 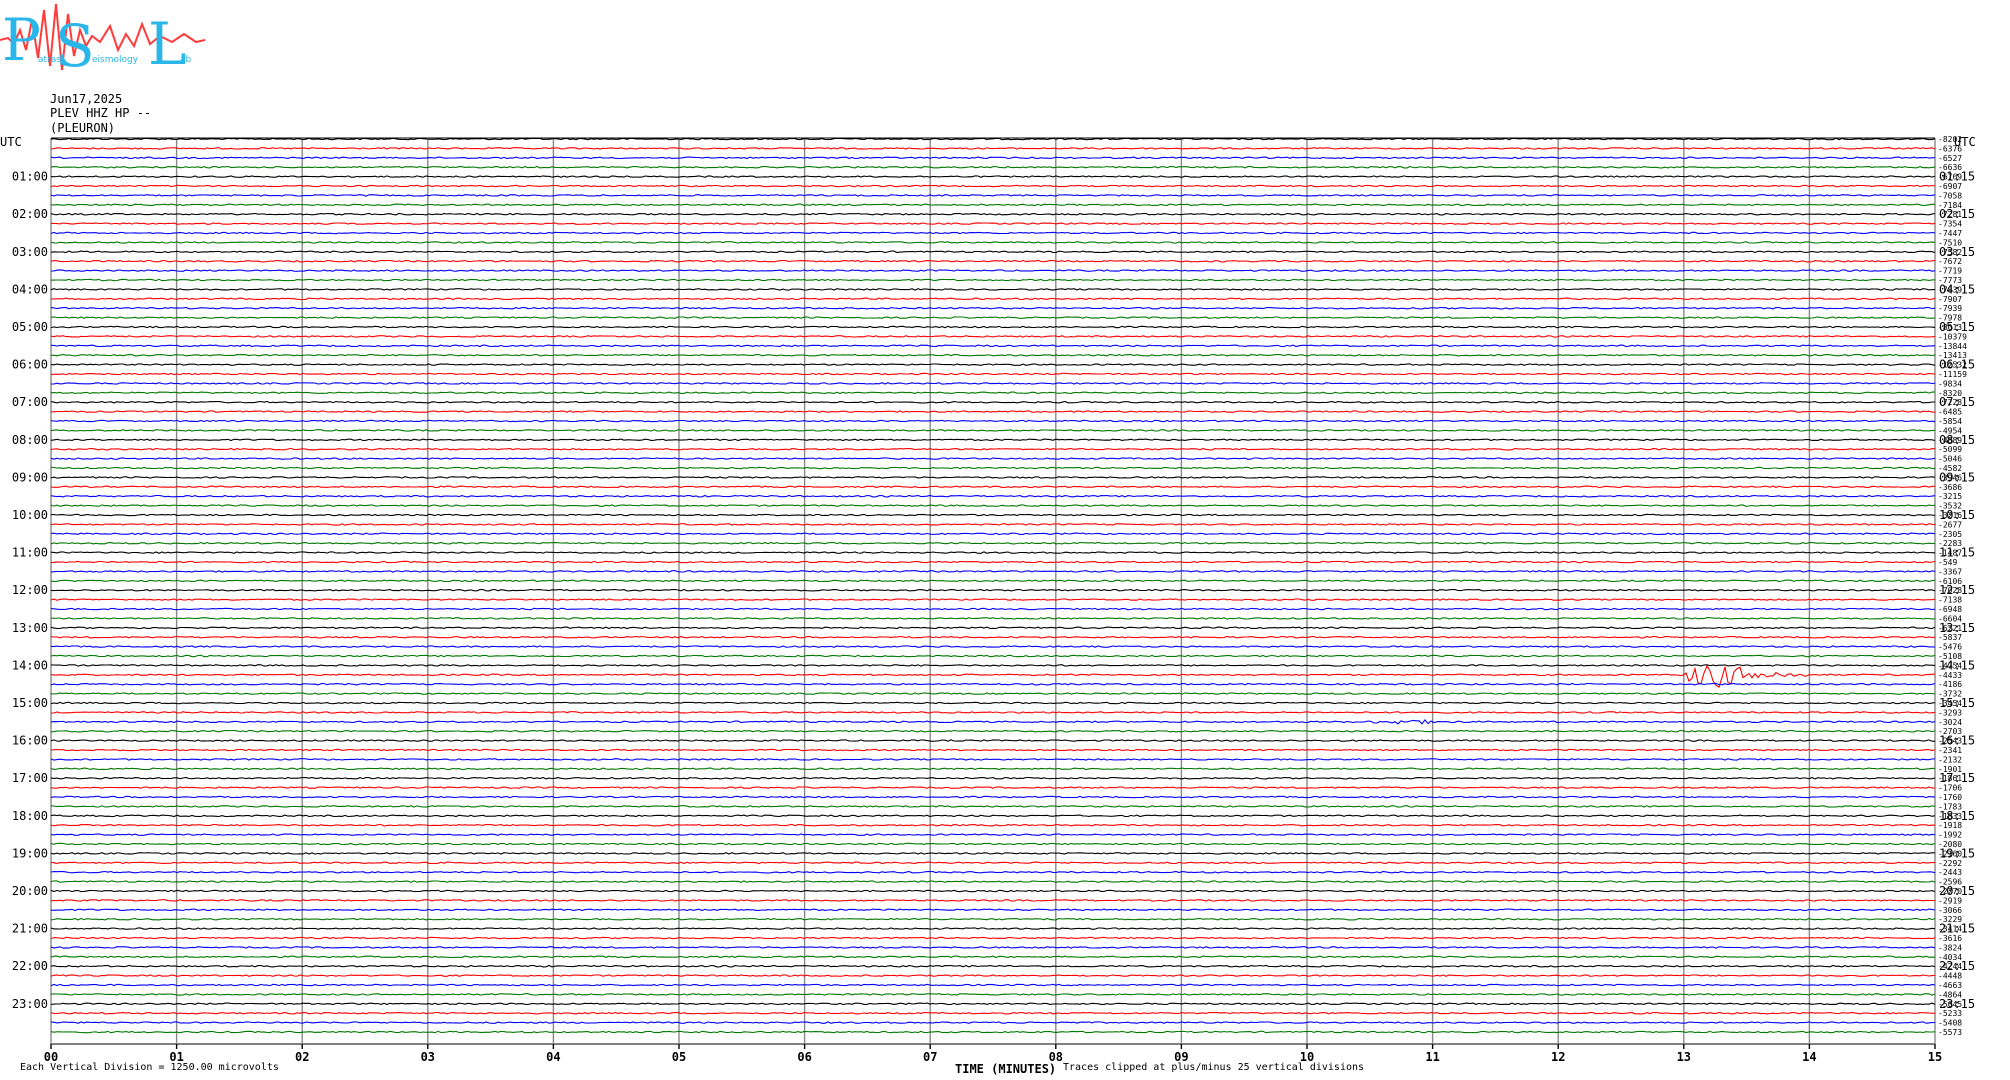 What do you see at coordinates (1950, 195) in the screenshot?
I see `trace-offset-label: -7058` at bounding box center [1950, 195].